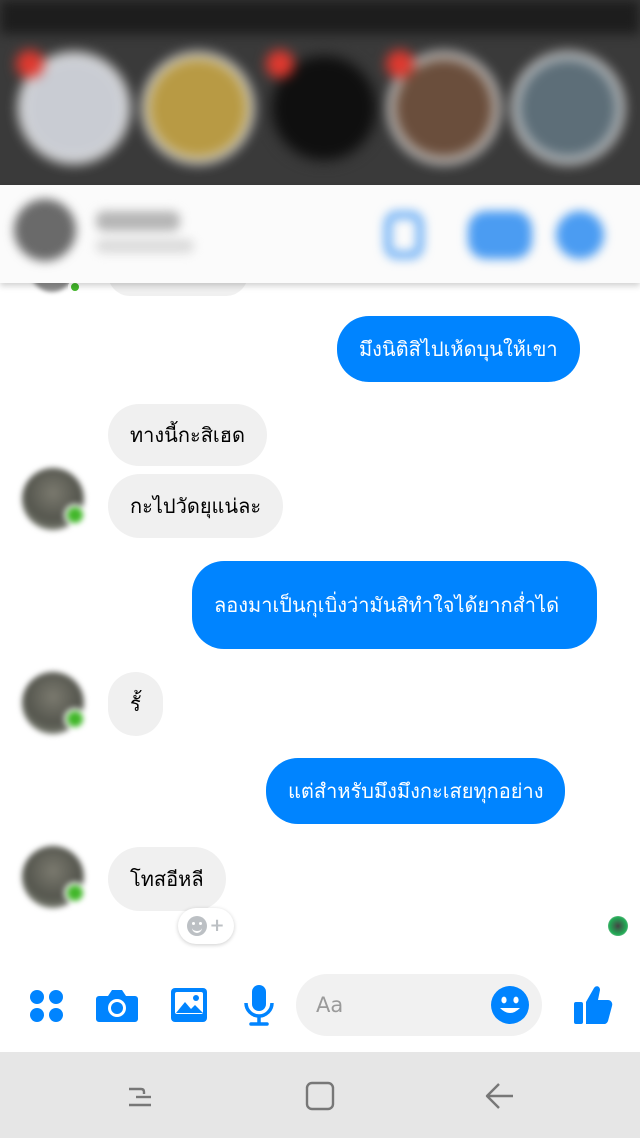 The width and height of the screenshot is (640, 1138). I want to click on contact-name, so click(138, 221).